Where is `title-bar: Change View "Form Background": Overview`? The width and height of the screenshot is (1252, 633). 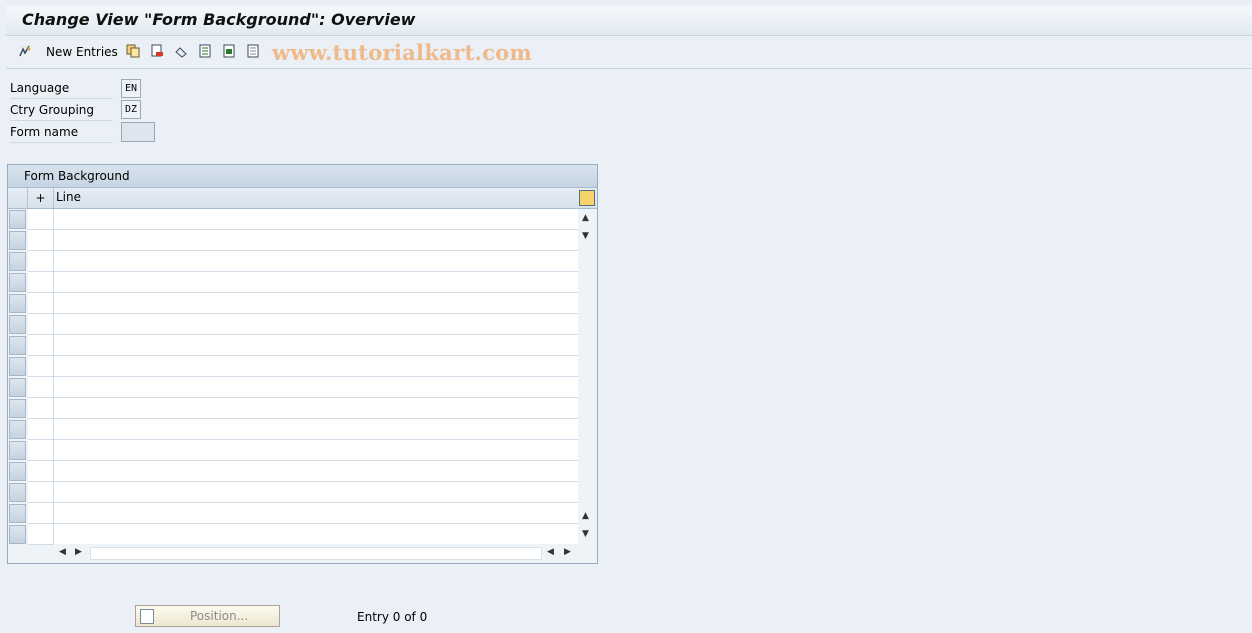 title-bar: Change View "Form Background": Overview is located at coordinates (629, 21).